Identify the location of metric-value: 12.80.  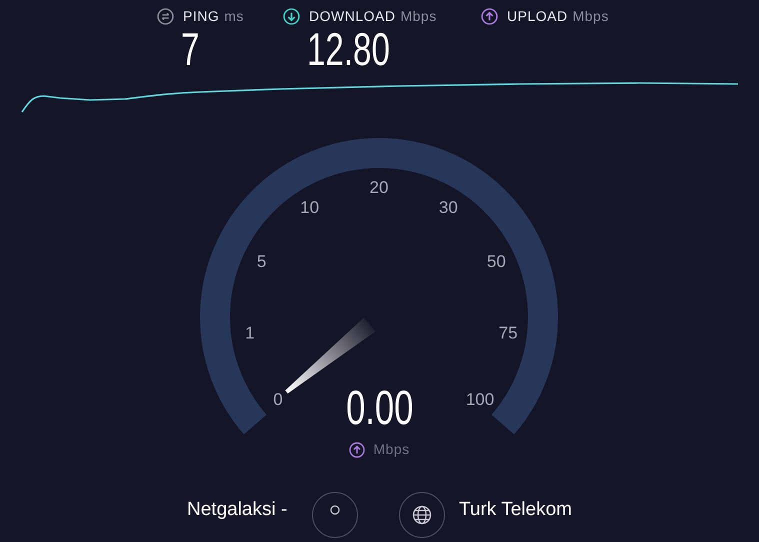
(348, 49).